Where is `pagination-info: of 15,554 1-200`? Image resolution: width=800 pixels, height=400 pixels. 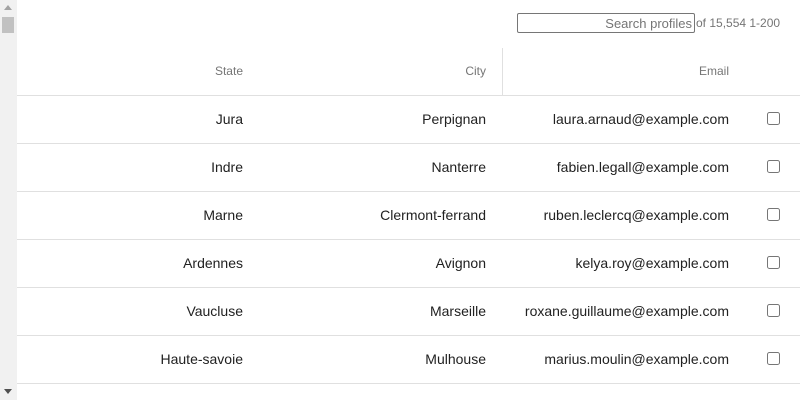
pagination-info: of 15,554 1-200 is located at coordinates (738, 23).